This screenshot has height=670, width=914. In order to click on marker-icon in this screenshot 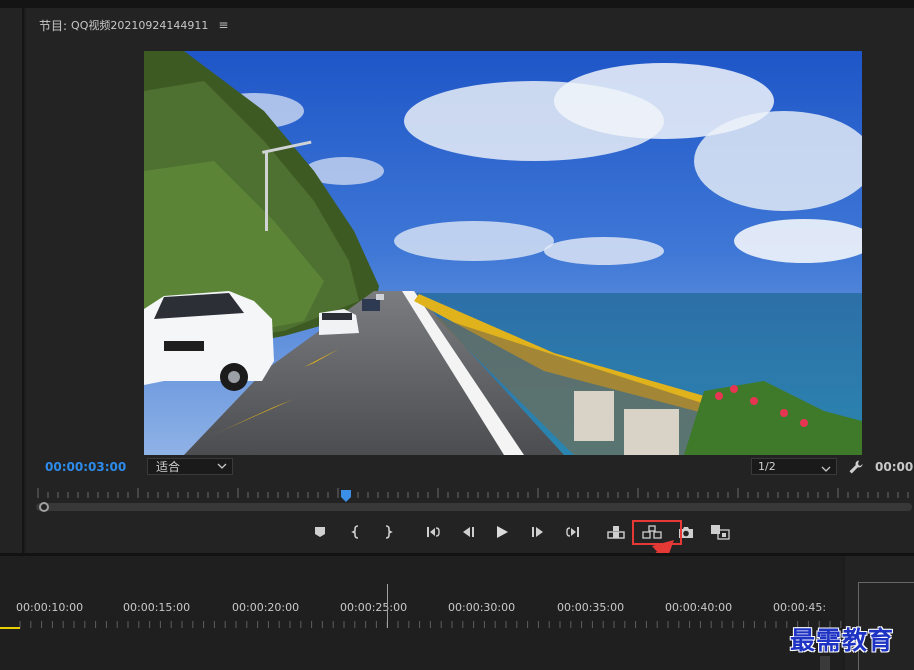, I will do `click(320, 532)`.